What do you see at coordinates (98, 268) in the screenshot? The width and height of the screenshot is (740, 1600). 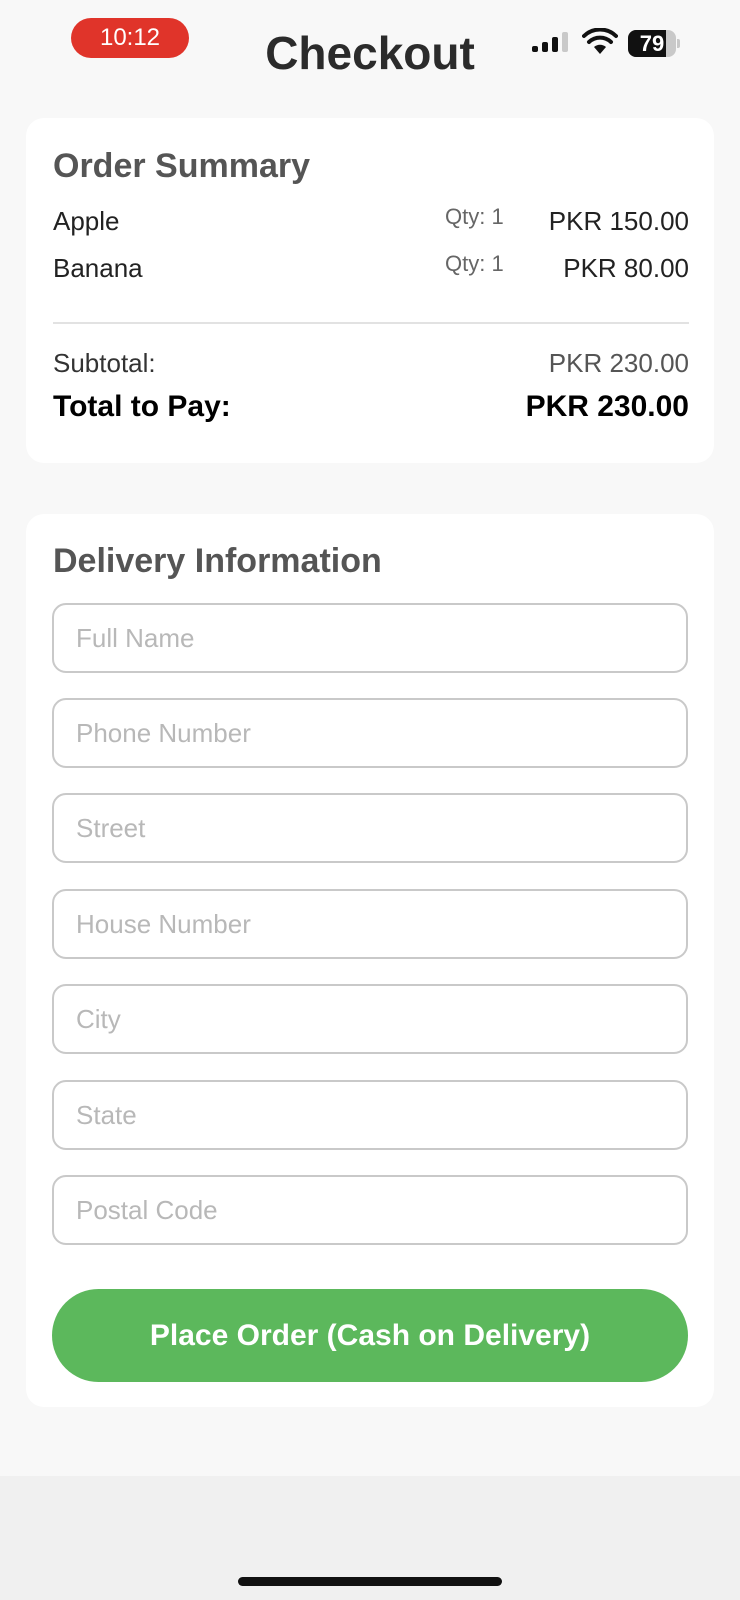 I see `item-name: Banana` at bounding box center [98, 268].